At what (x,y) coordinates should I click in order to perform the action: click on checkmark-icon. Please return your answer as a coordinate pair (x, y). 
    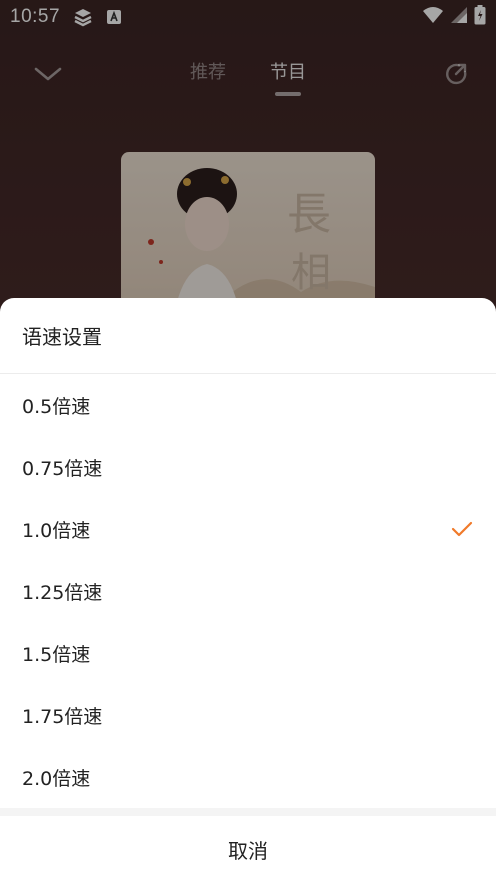
    Looking at the image, I should click on (462, 529).